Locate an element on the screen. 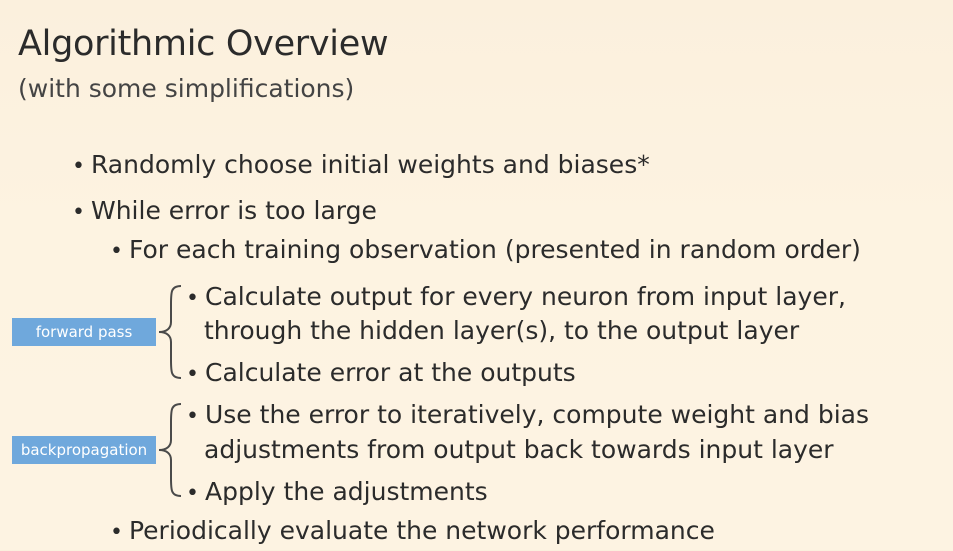  backpropagation-label: backpropagation is located at coordinates (84, 450).